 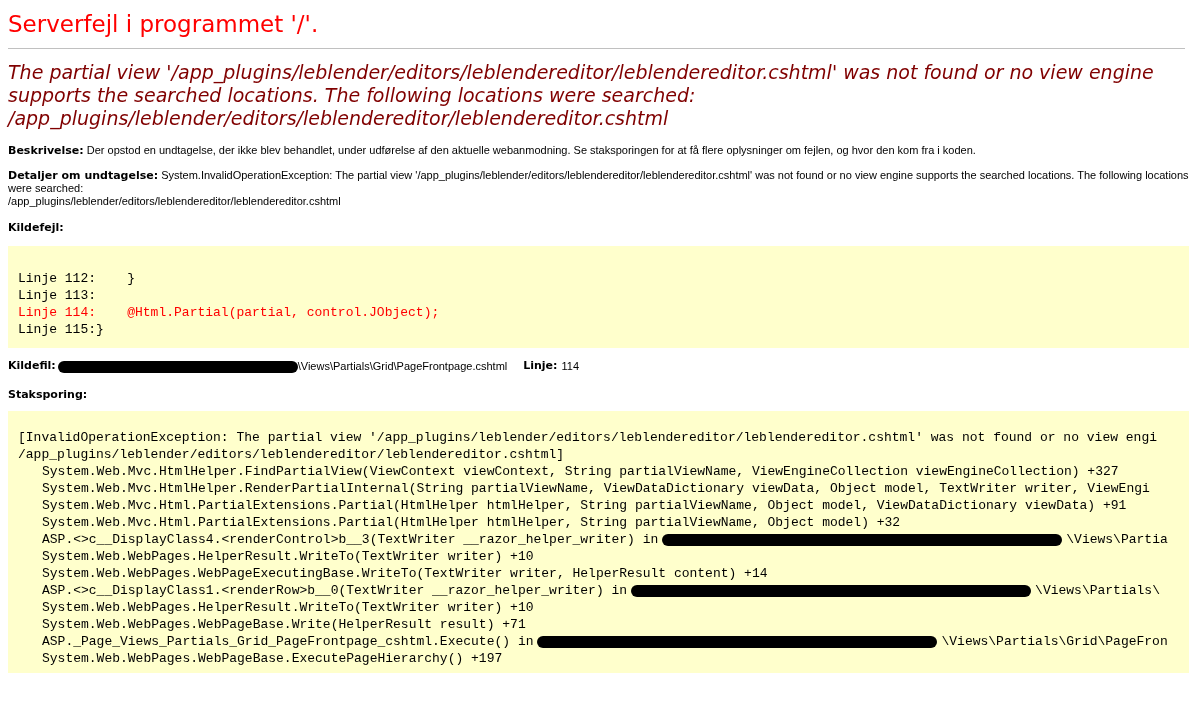 I want to click on section-heading: Kildefejl:, so click(x=36, y=227).